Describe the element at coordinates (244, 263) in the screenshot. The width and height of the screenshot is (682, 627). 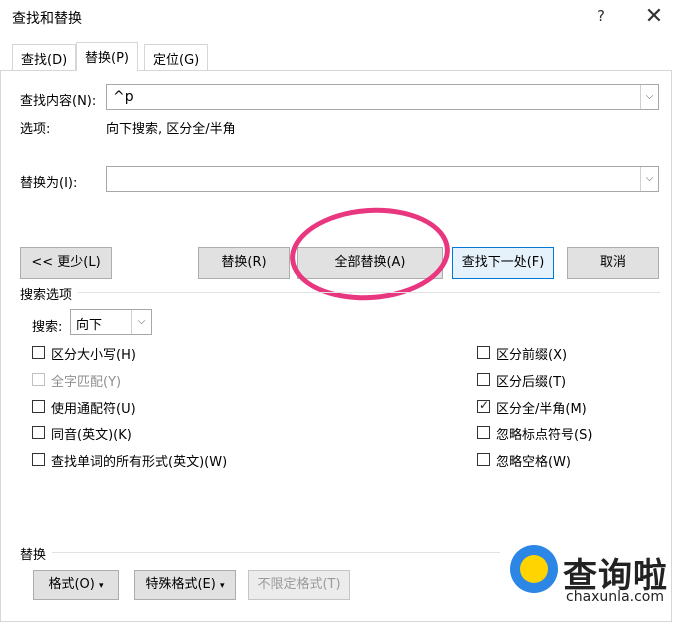
I see `replace-button: 替换(R)` at that location.